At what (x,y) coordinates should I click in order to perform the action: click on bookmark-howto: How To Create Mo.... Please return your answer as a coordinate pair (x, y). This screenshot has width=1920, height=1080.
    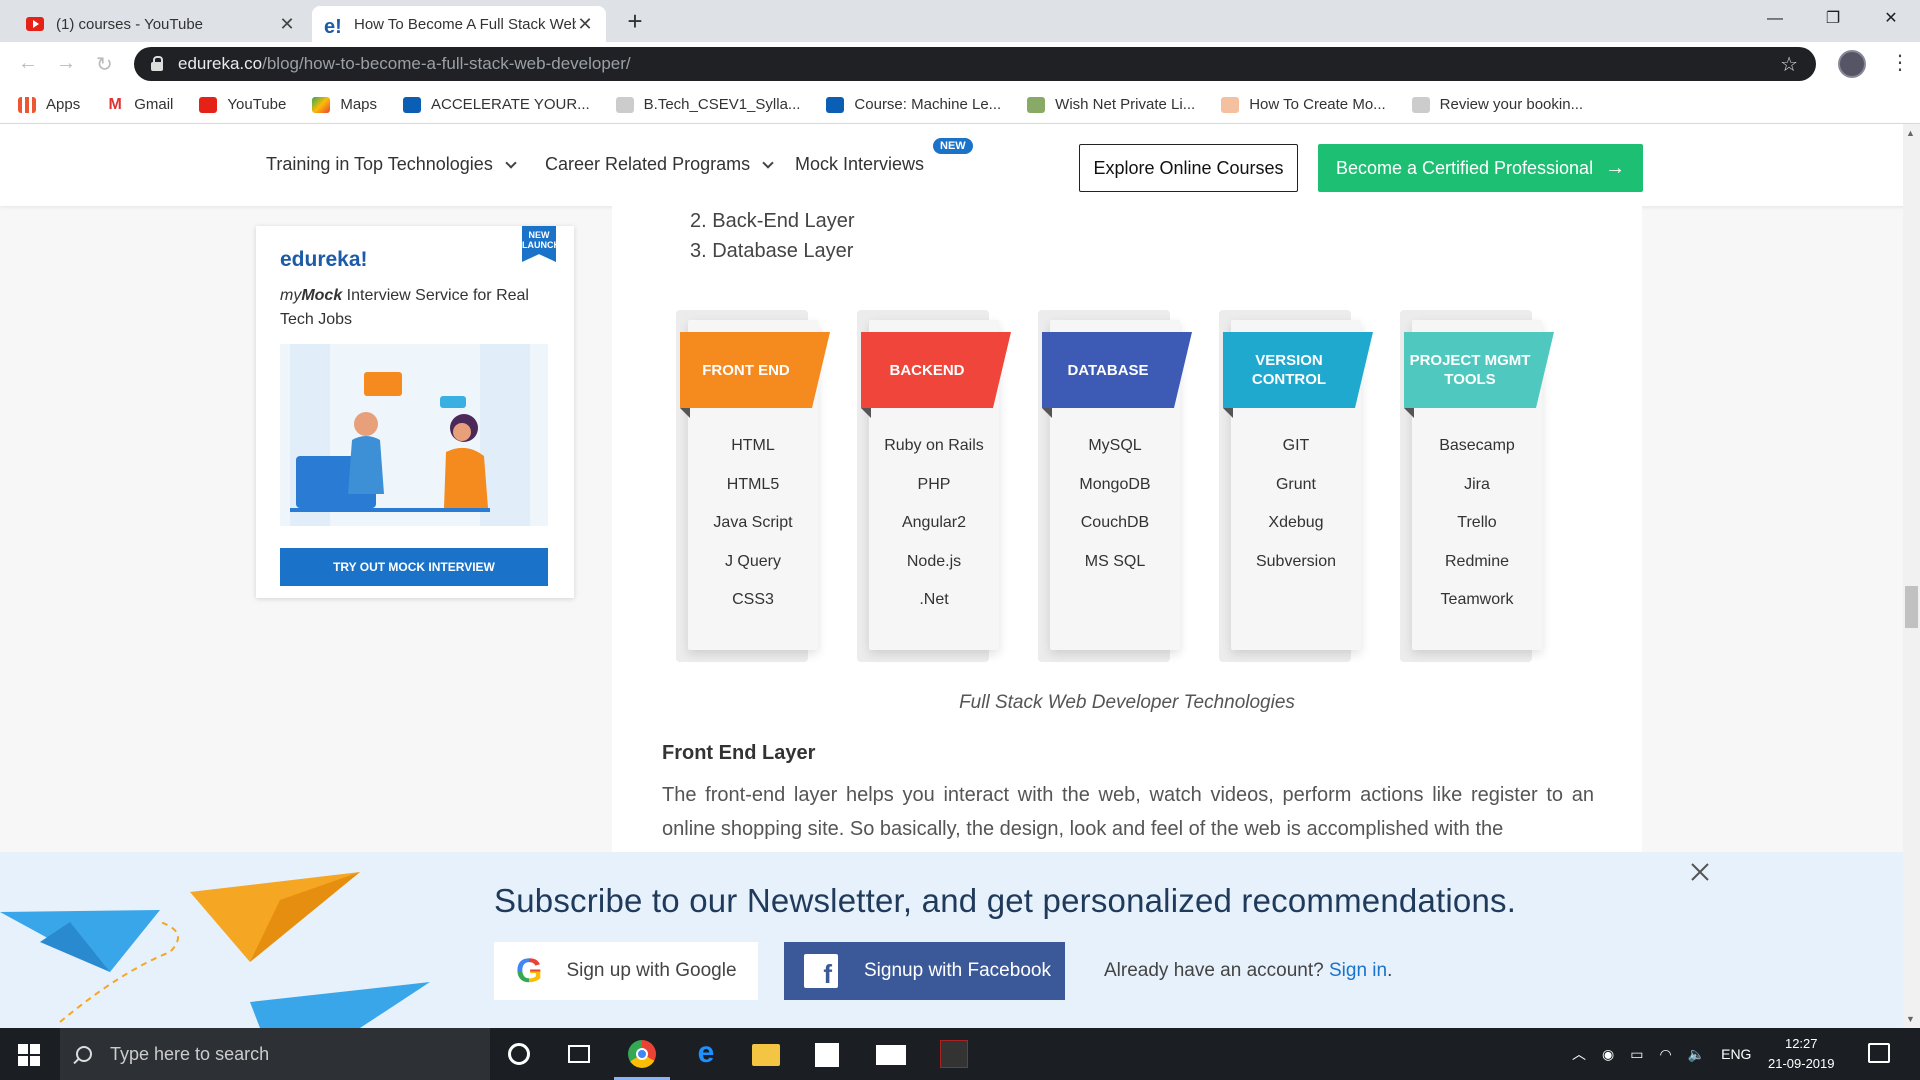
    Looking at the image, I should click on (1303, 104).